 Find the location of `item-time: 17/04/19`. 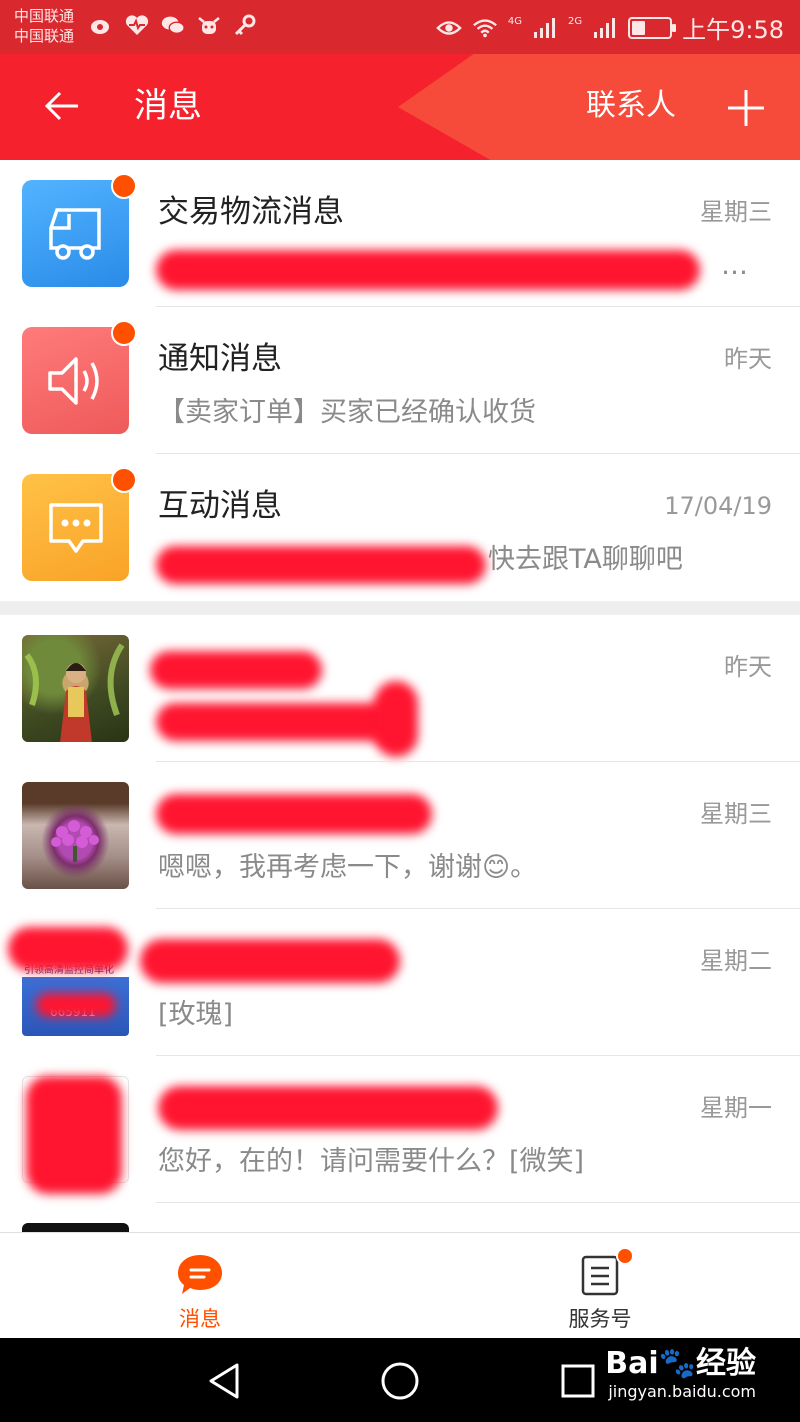

item-time: 17/04/19 is located at coordinates (718, 506).